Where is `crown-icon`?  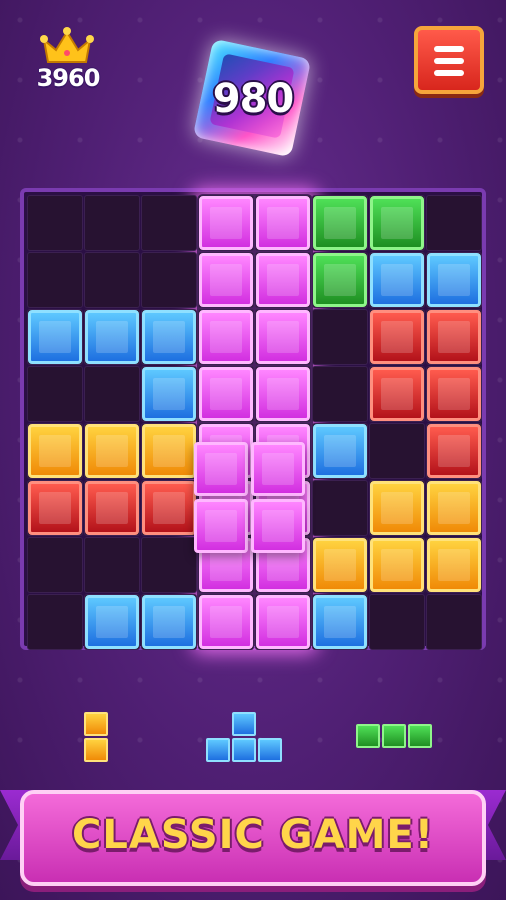 crown-icon is located at coordinates (67, 45).